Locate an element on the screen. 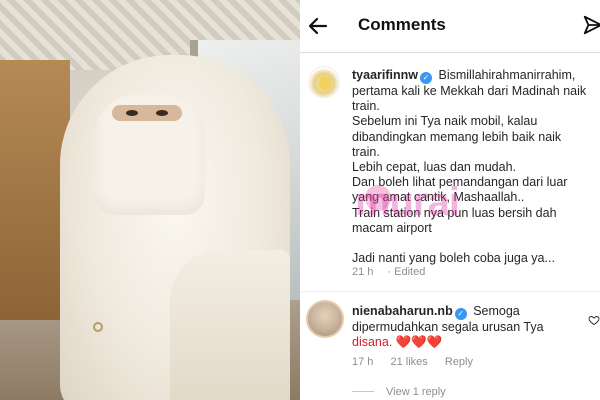  eyes-area is located at coordinates (147, 113).